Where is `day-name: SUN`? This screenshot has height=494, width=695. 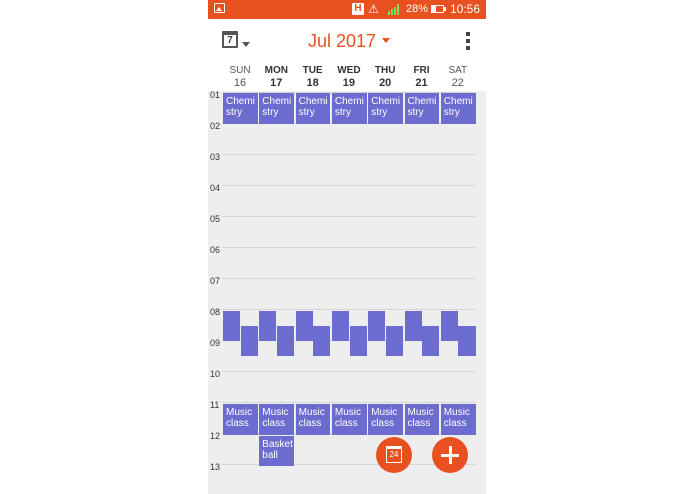 day-name: SUN is located at coordinates (240, 70).